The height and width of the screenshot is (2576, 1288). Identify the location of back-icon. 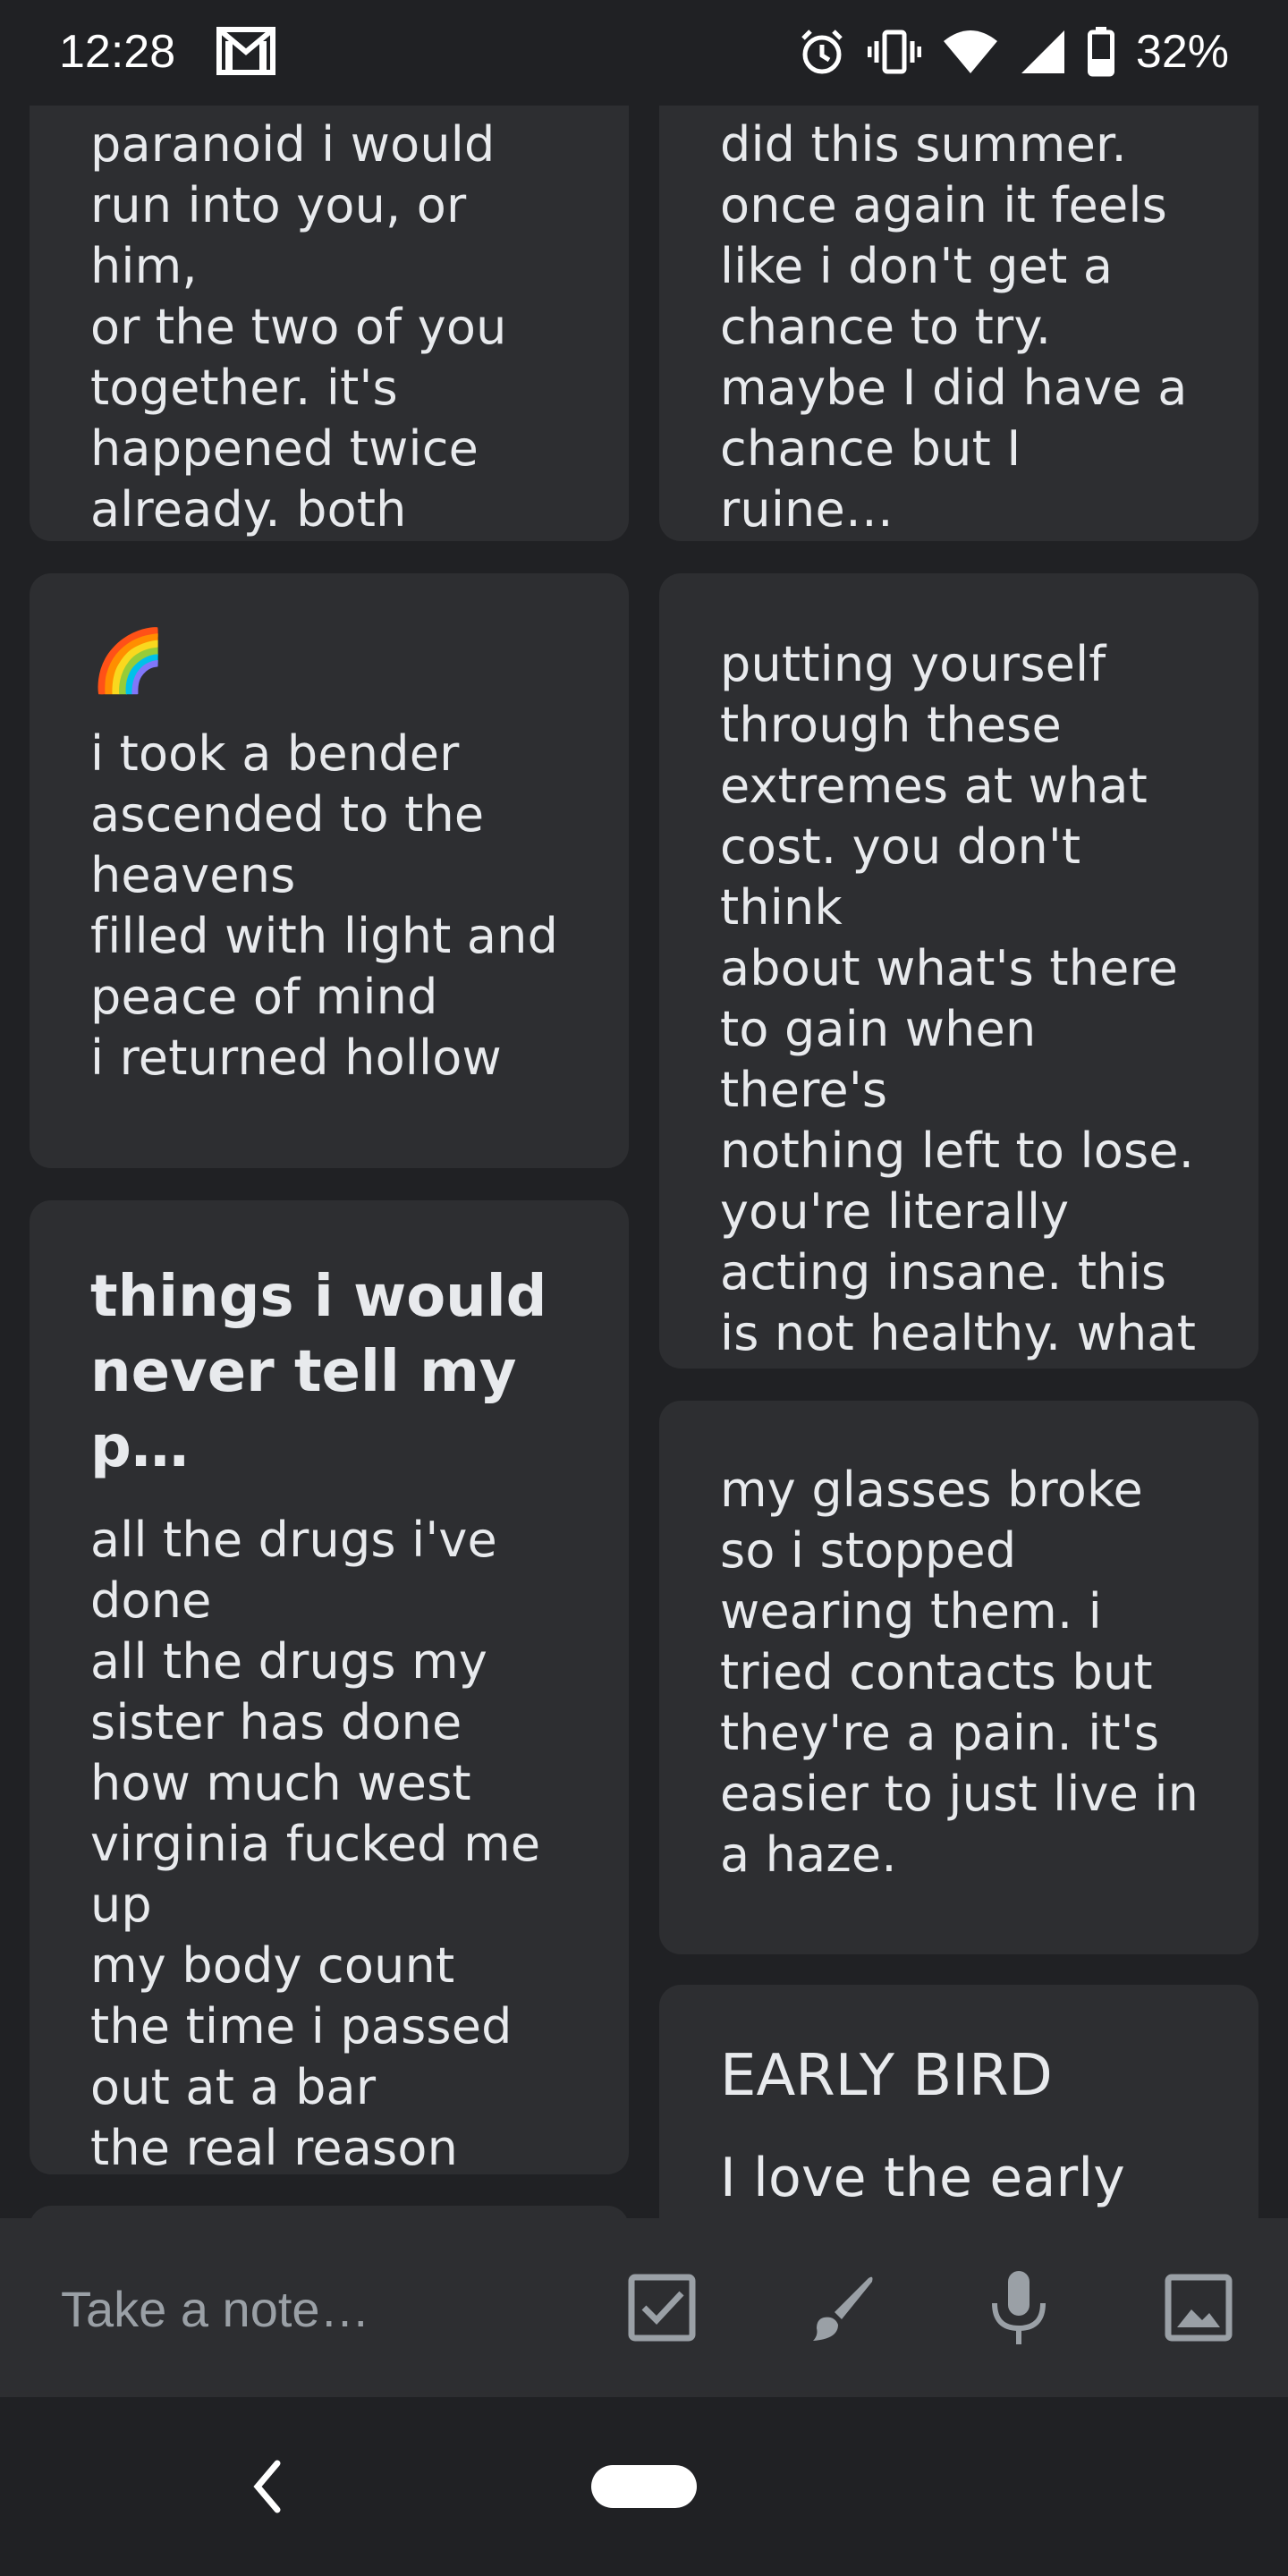
(266, 2486).